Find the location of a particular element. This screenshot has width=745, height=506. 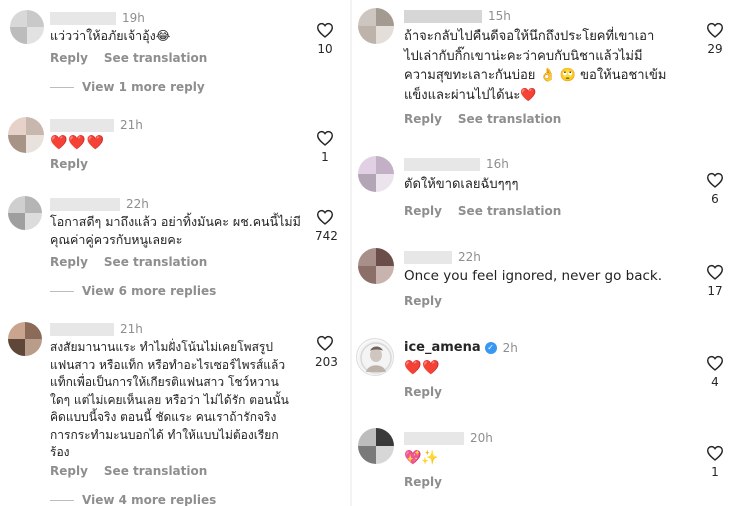

like-button: 29 is located at coordinates (715, 39).